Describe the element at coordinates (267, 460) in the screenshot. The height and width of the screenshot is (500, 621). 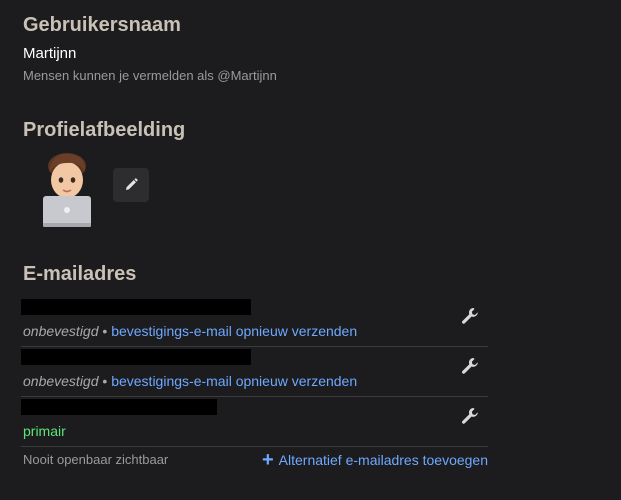
I see `plus-icon: +` at that location.